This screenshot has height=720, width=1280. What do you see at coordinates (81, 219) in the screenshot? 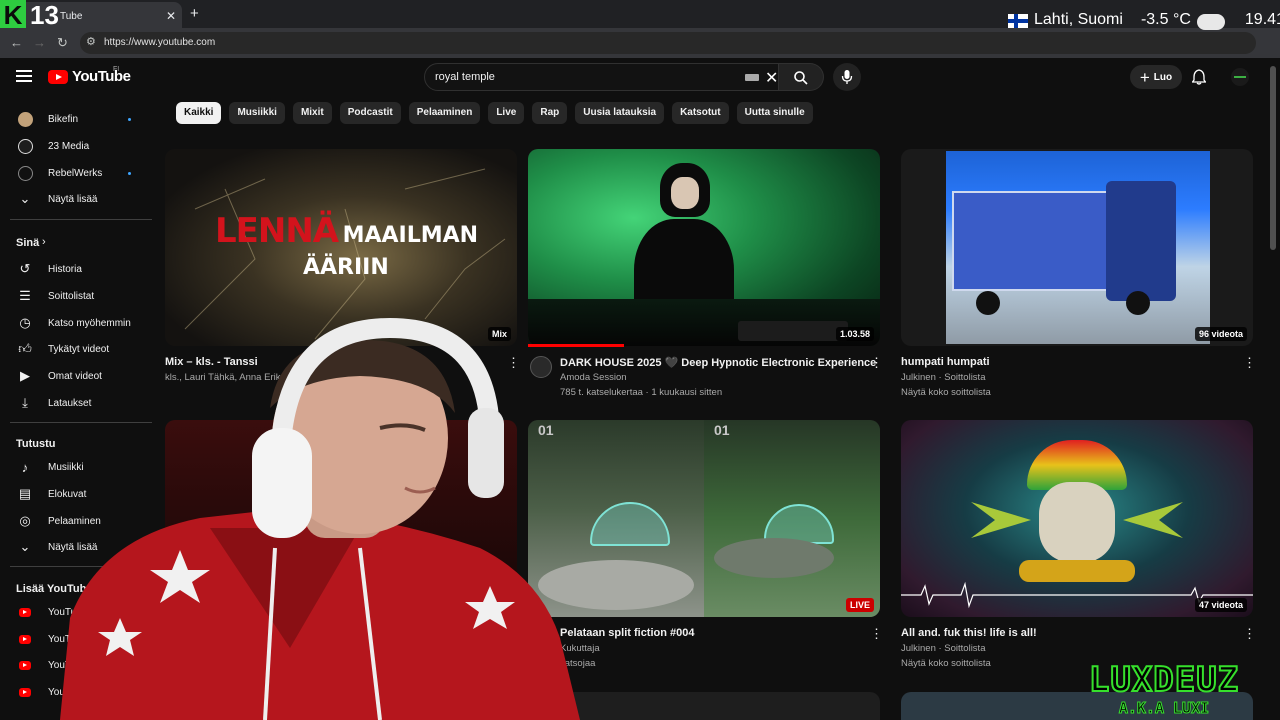
I see `sidebar-divider` at bounding box center [81, 219].